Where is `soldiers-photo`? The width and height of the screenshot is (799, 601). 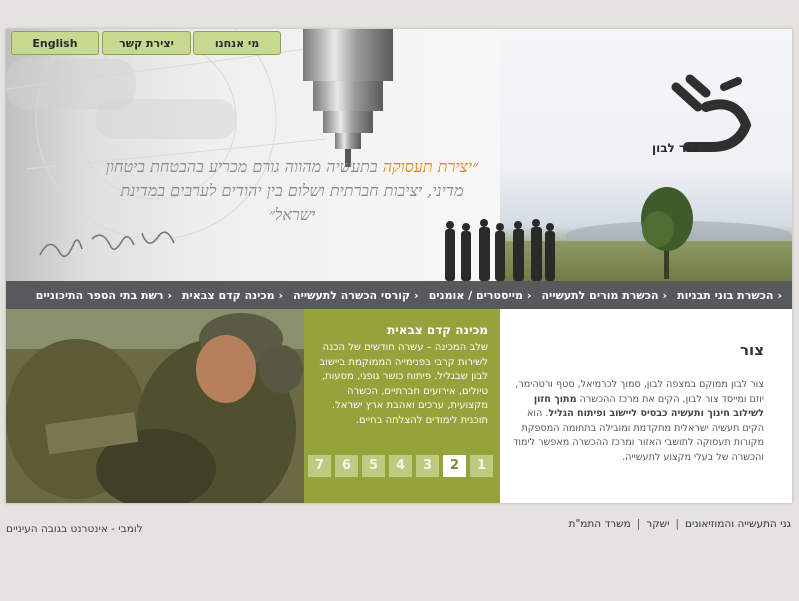 soldiers-photo is located at coordinates (155, 406).